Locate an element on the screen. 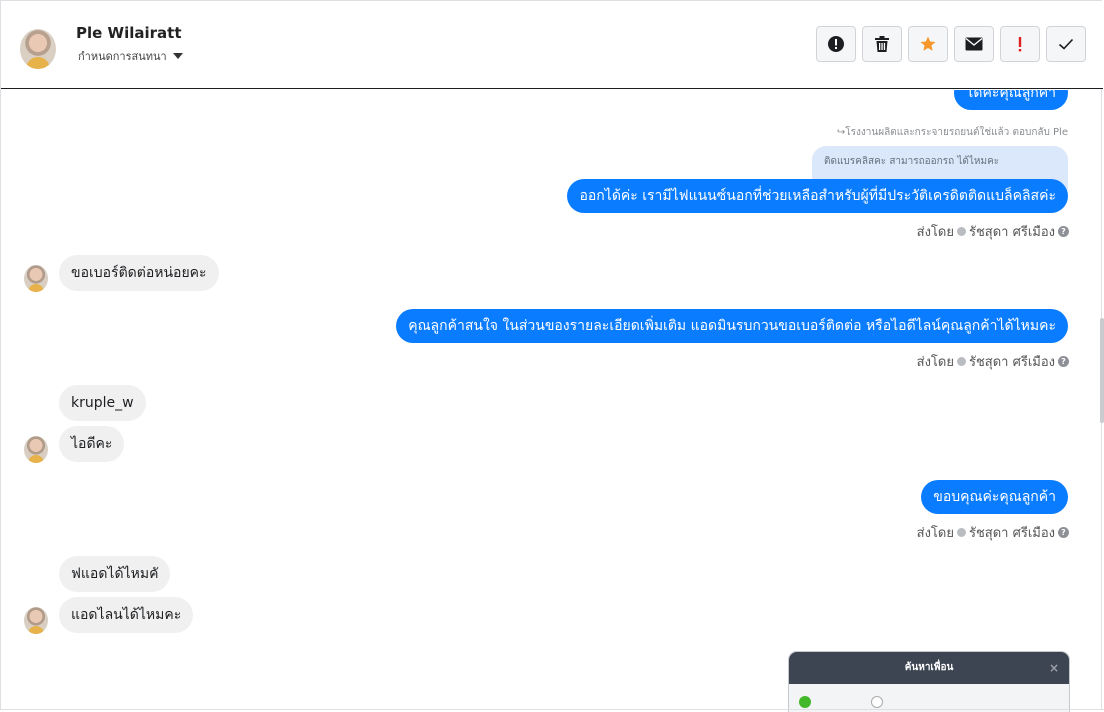 The height and width of the screenshot is (712, 1104). popup-title: ค้นหาเพื่อน is located at coordinates (929, 667).